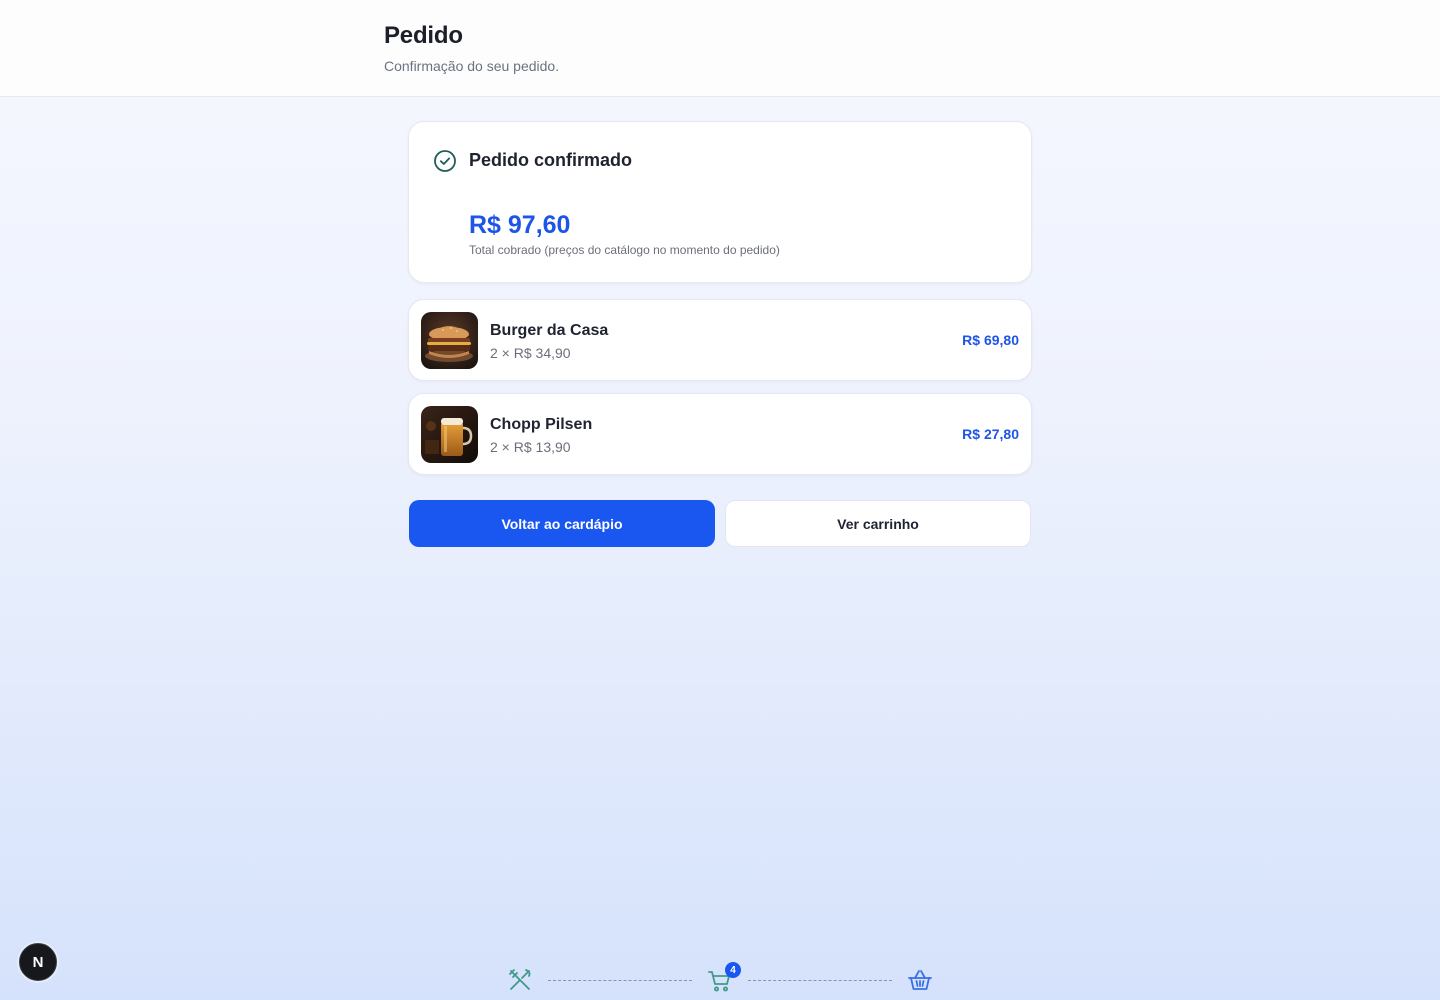  I want to click on page-header: Pedido Confirmação do seu pedido., so click(720, 48).